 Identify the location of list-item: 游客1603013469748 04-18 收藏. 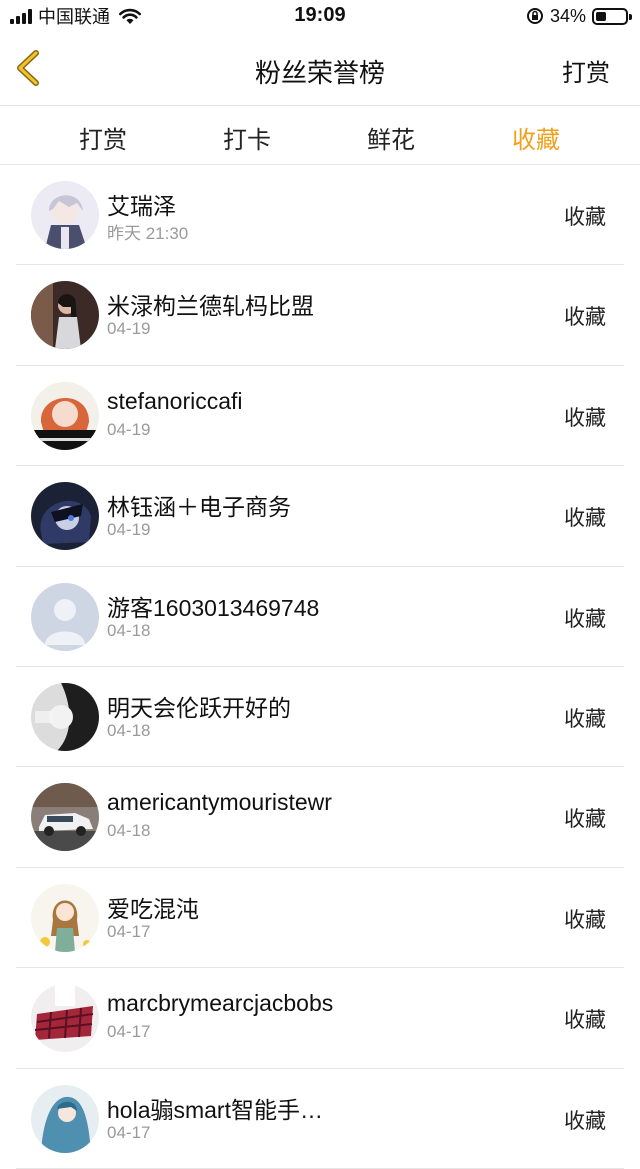
(320, 617).